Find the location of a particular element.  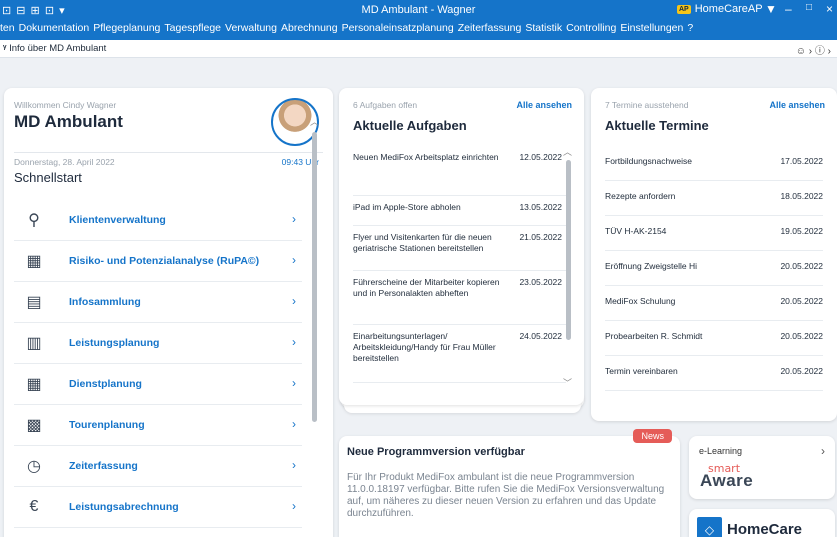

menu-item: Zeiterfassung is located at coordinates (490, 28).